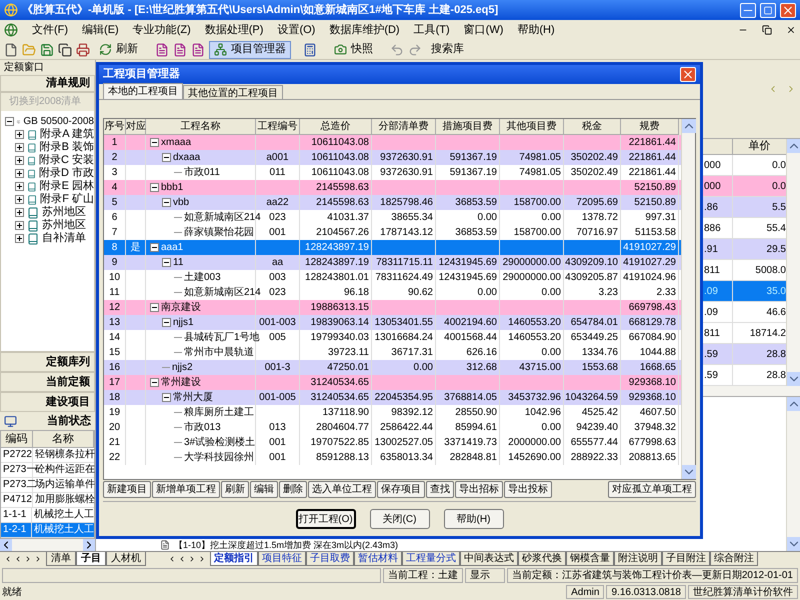 The height and width of the screenshot is (600, 800). I want to click on printer-icon, so click(83, 49).